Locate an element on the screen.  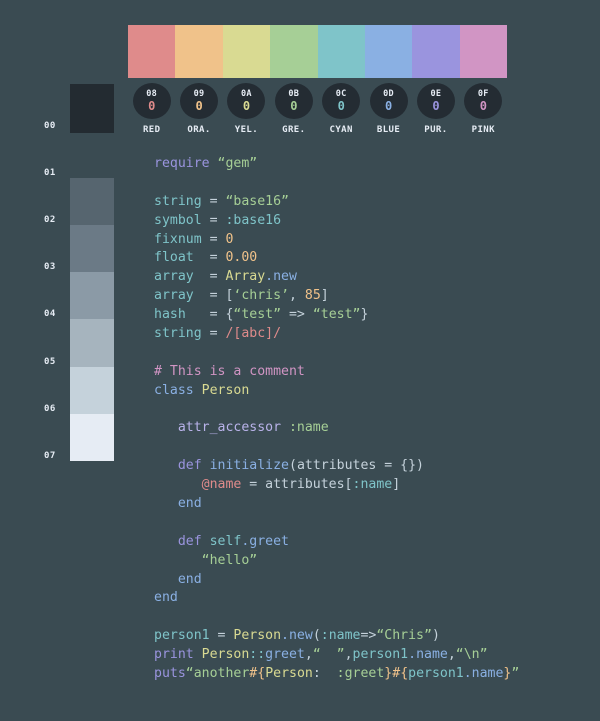
code-token: Array is located at coordinates (245, 277).